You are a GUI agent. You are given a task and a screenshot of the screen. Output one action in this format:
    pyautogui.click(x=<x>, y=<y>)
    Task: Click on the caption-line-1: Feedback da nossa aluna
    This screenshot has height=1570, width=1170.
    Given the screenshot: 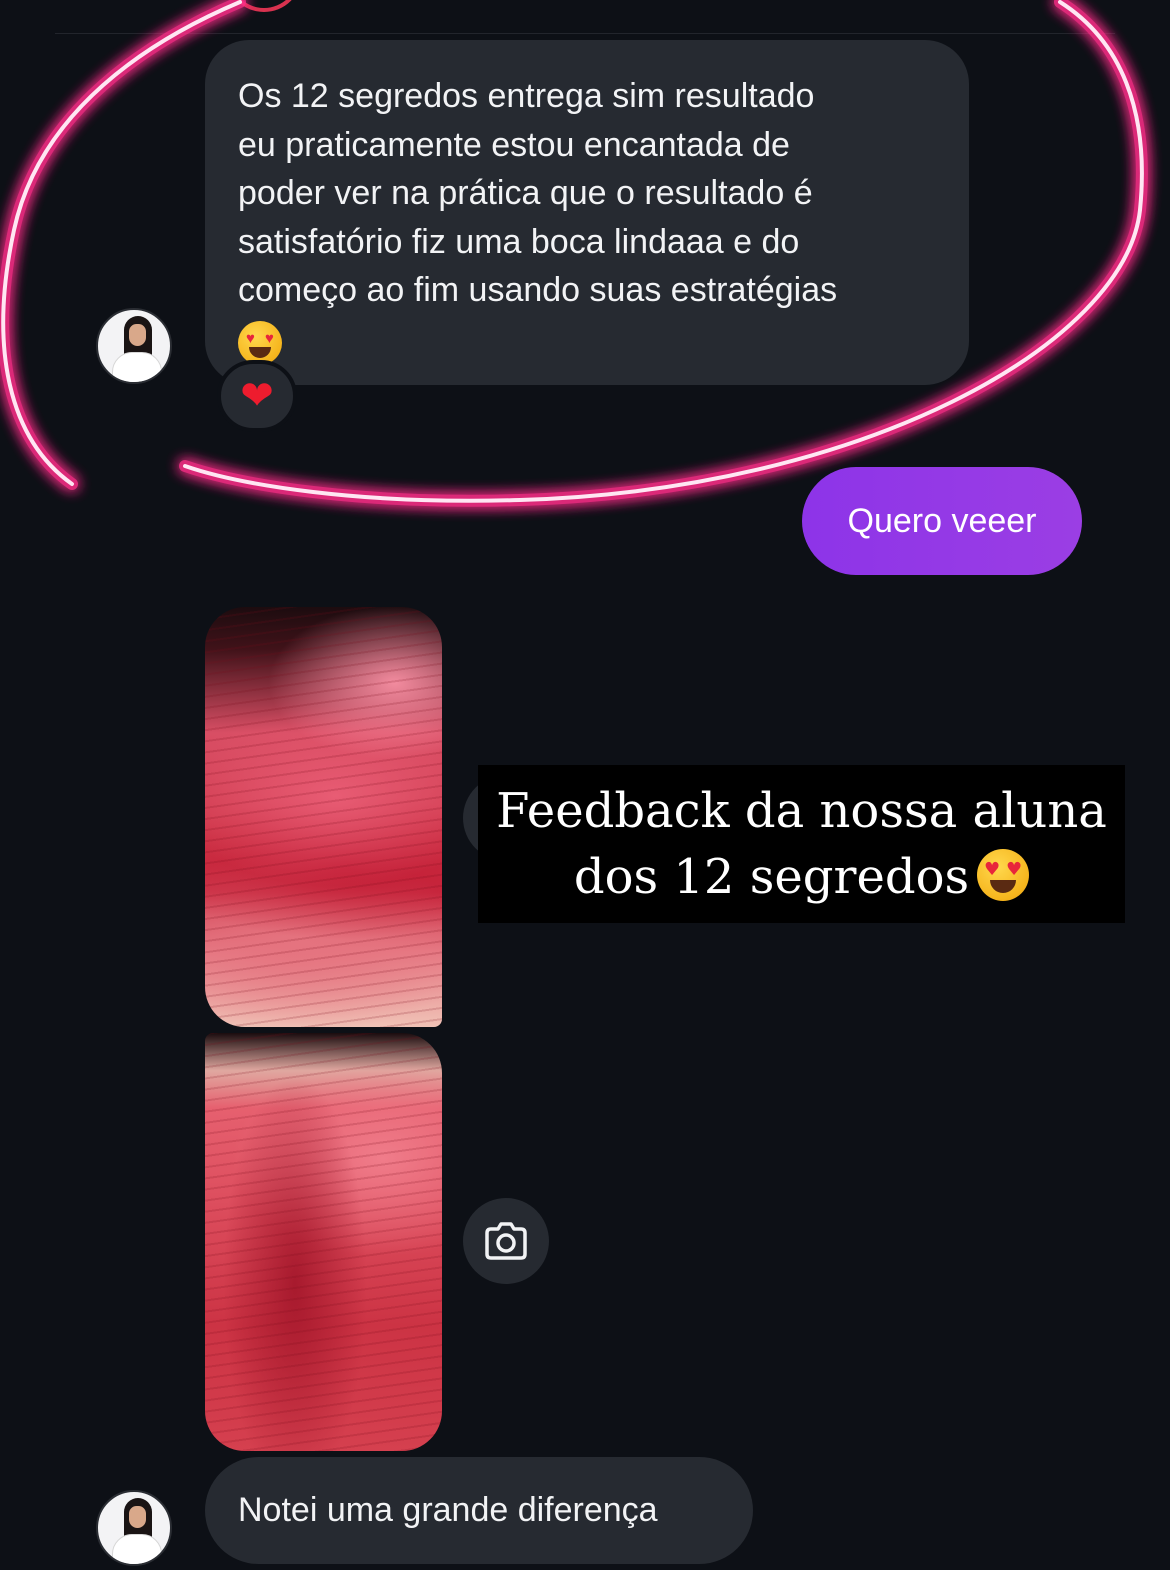 What is the action you would take?
    pyautogui.click(x=801, y=811)
    